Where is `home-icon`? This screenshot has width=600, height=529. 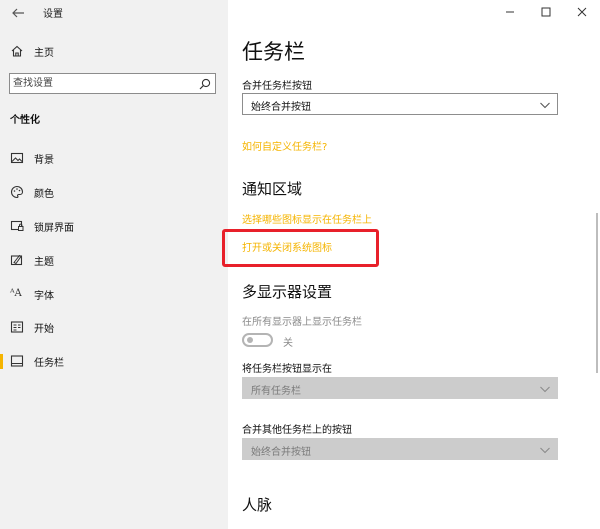
home-icon is located at coordinates (17, 51).